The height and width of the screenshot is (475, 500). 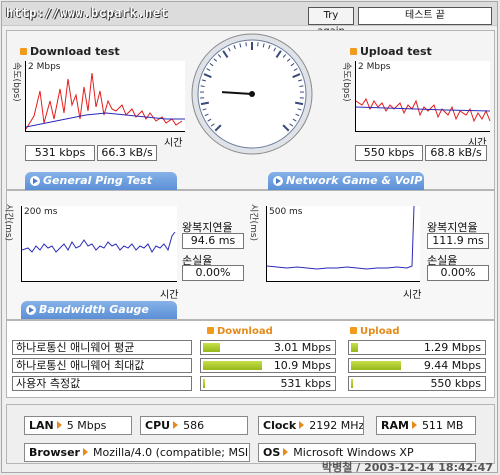 What do you see at coordinates (286, 212) in the screenshot?
I see `game-scale: 500 ms` at bounding box center [286, 212].